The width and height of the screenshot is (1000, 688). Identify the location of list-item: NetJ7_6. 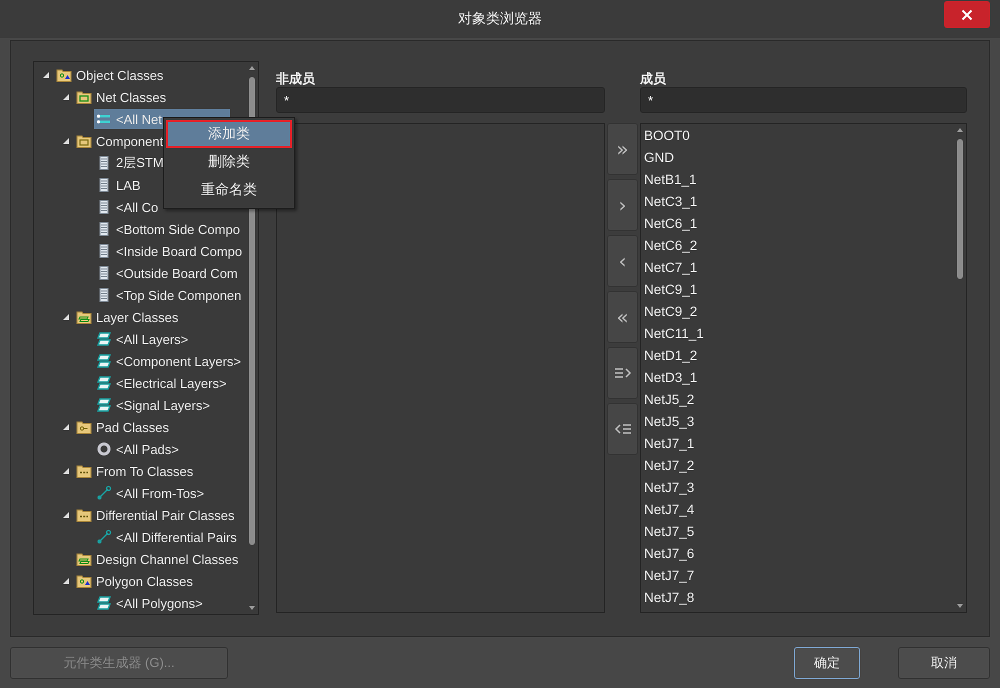
(667, 554).